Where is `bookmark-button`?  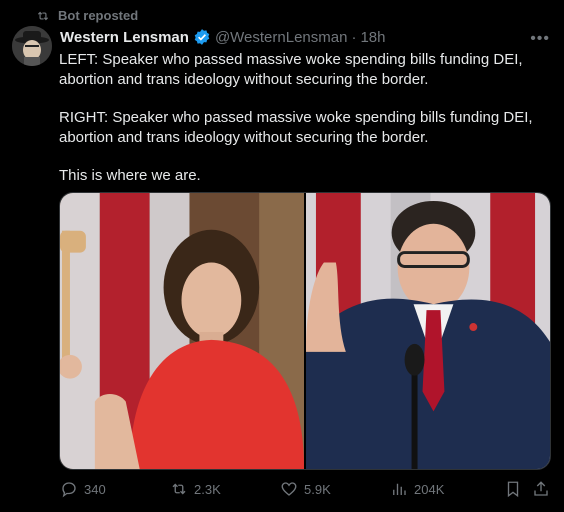 bookmark-button is located at coordinates (513, 489).